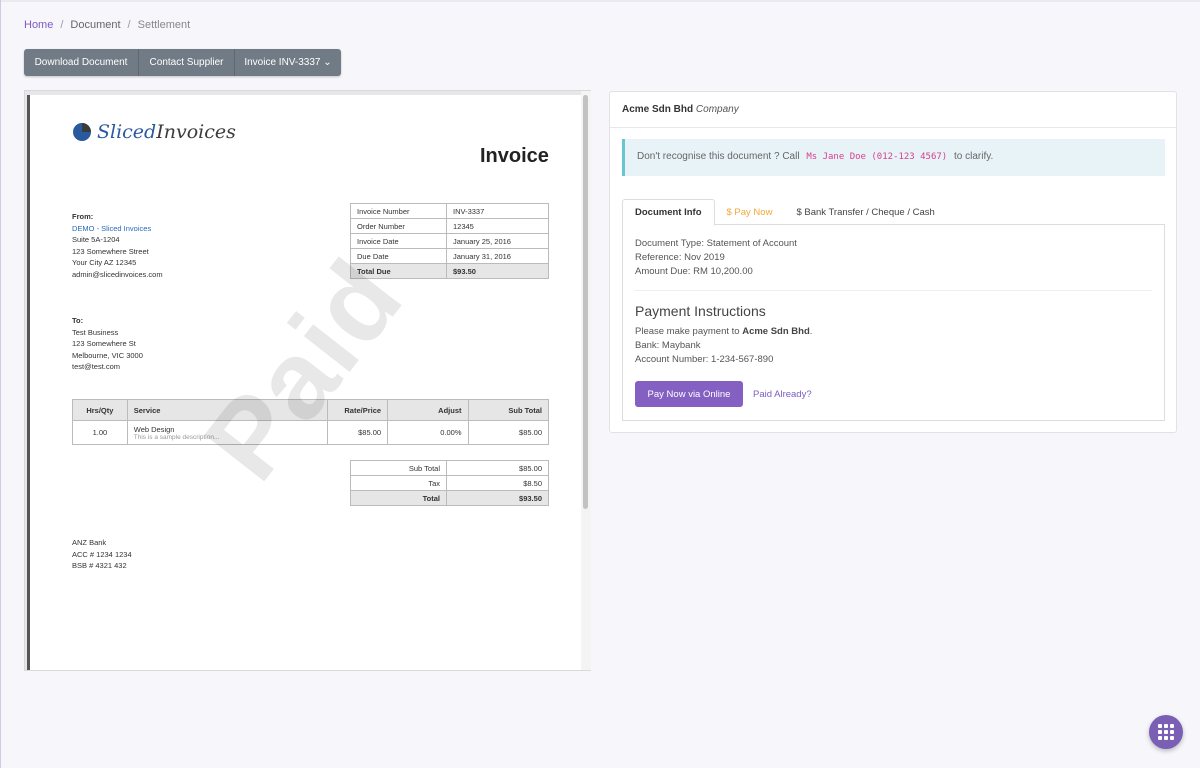 This screenshot has height=768, width=1200. What do you see at coordinates (449, 498) in the screenshot?
I see `table-row: Total $93.50` at bounding box center [449, 498].